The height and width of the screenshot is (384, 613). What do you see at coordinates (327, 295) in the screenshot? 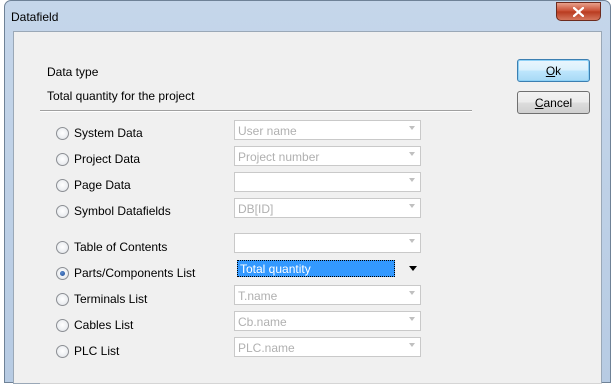
I see `combo-terminals-list: T.name` at bounding box center [327, 295].